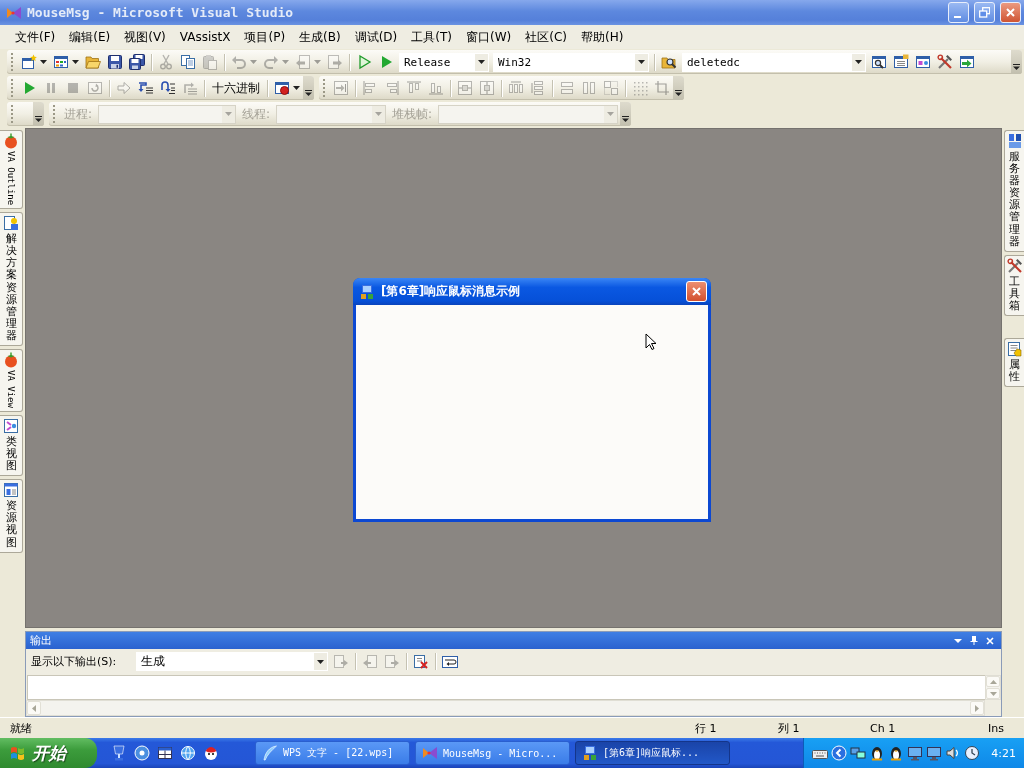 The image size is (1024, 768). I want to click on menu-item: 项目(P), so click(265, 37).